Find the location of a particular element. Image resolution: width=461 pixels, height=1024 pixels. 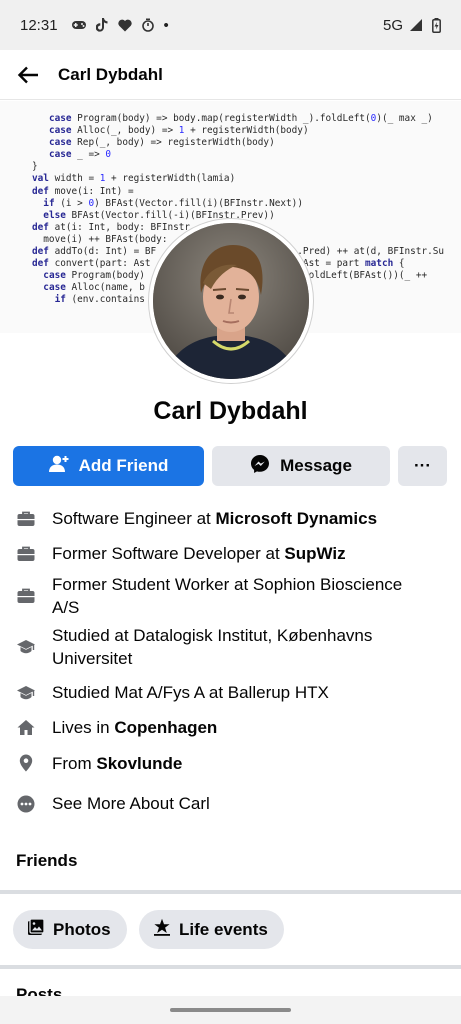

add-friend-label: Add Friend is located at coordinates (123, 465).